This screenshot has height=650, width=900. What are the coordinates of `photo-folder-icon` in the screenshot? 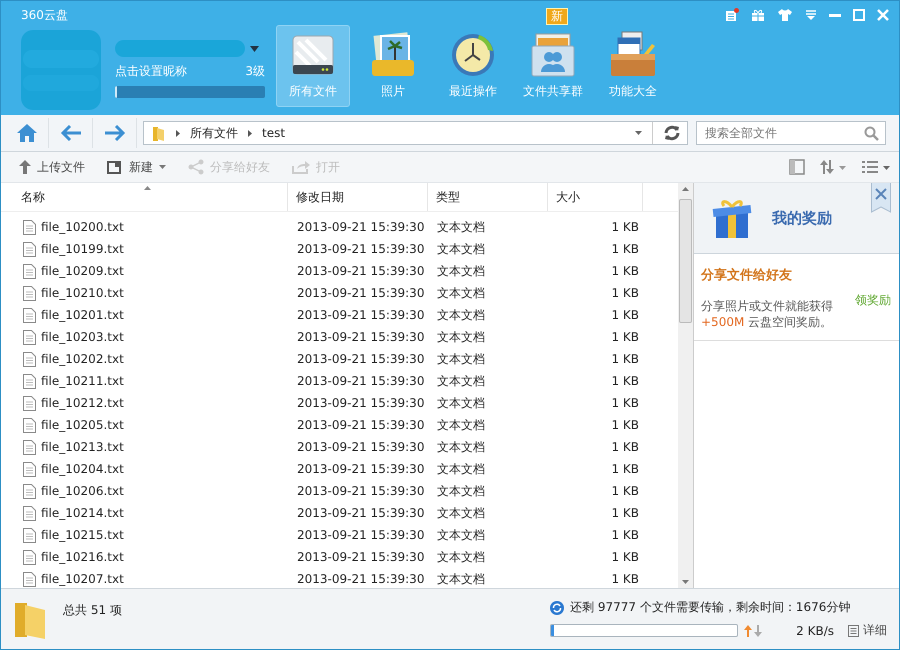 It's located at (393, 54).